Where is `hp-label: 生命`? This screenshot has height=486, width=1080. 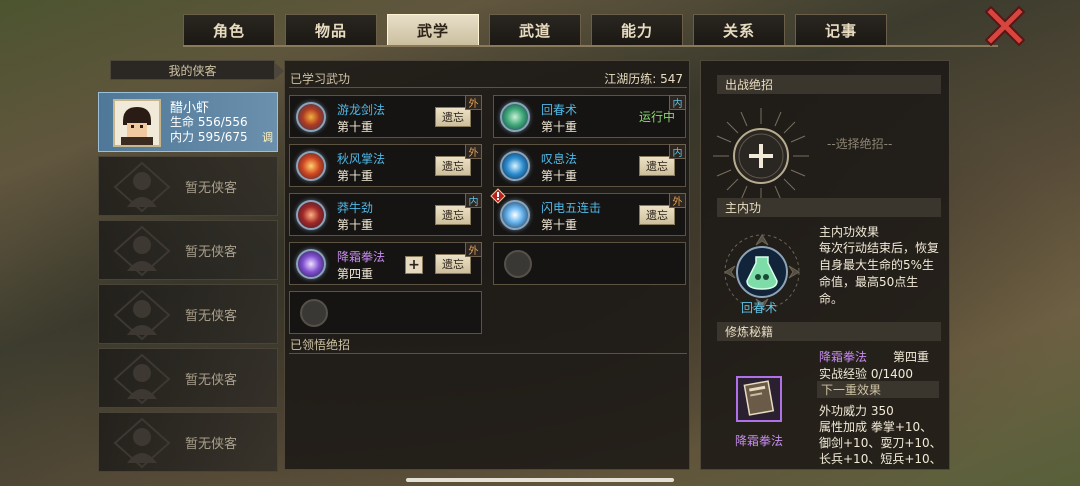
hp-label: 生命 is located at coordinates (182, 122).